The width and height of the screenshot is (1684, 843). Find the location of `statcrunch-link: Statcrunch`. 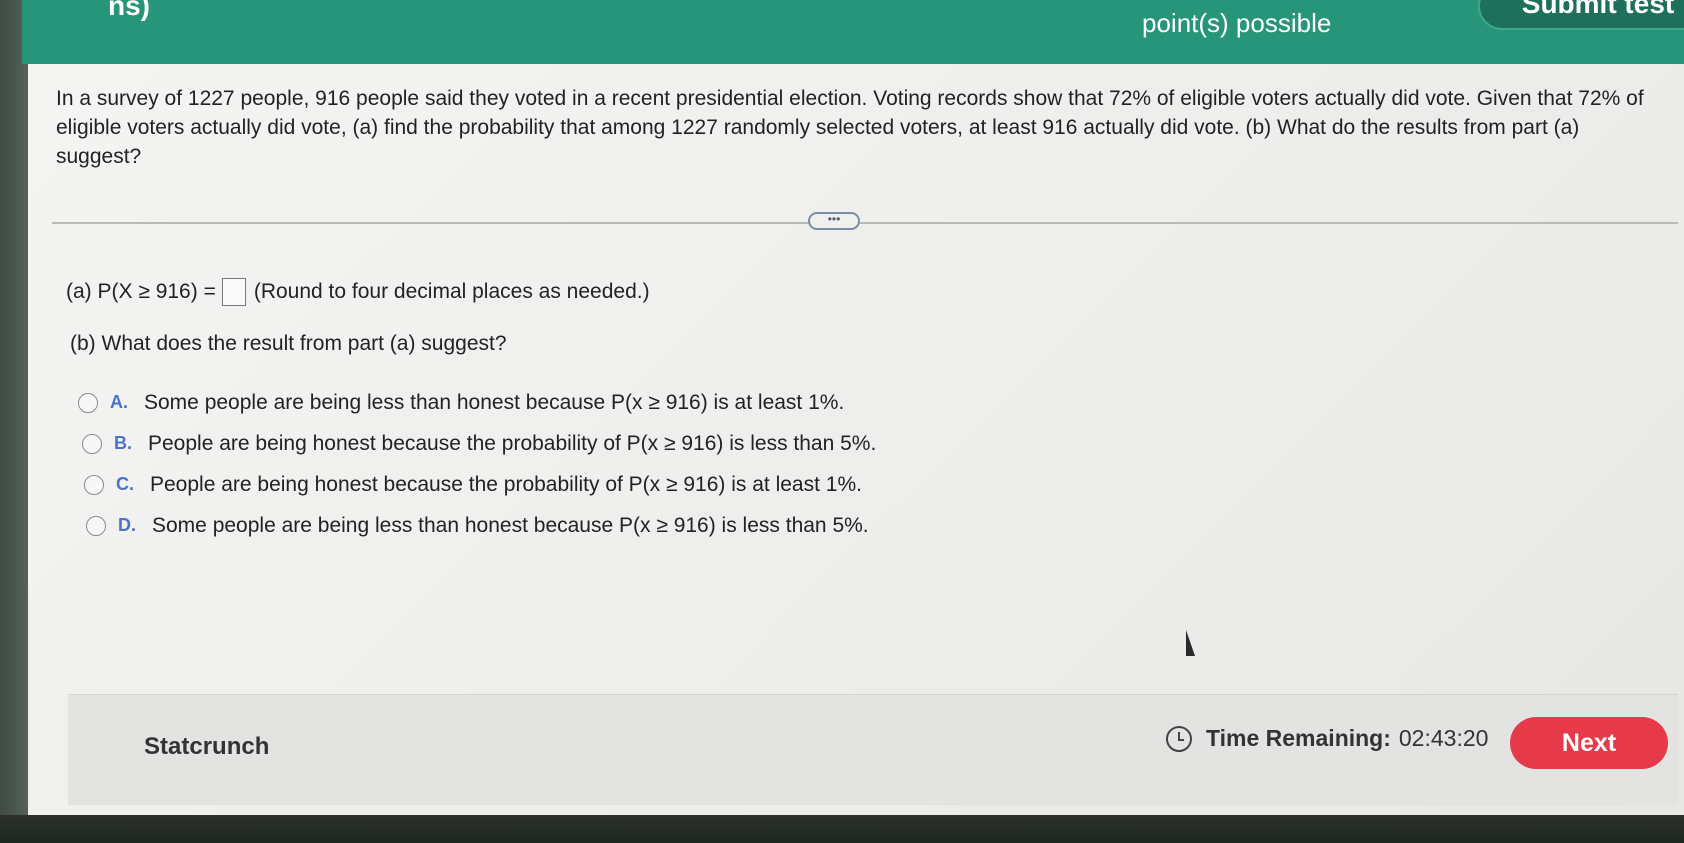

statcrunch-link: Statcrunch is located at coordinates (206, 747).